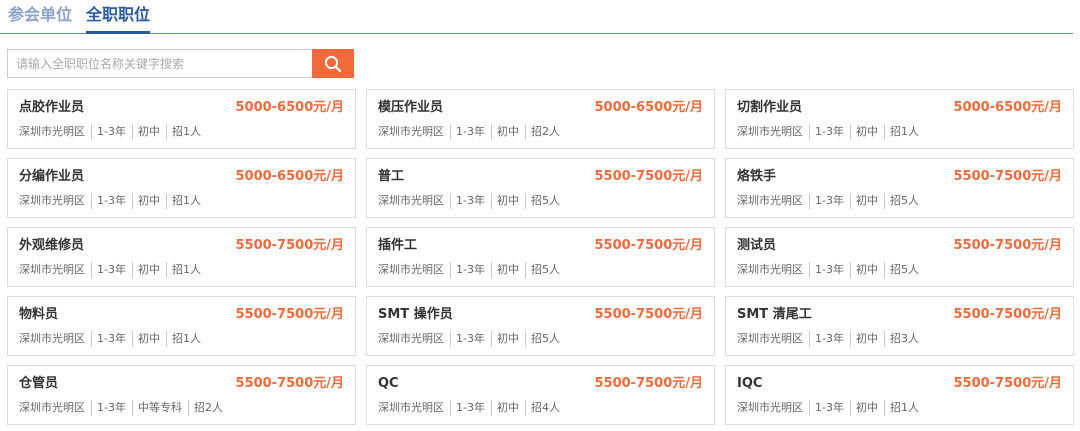 The image size is (1080, 431). I want to click on job-title: QC, so click(388, 384).